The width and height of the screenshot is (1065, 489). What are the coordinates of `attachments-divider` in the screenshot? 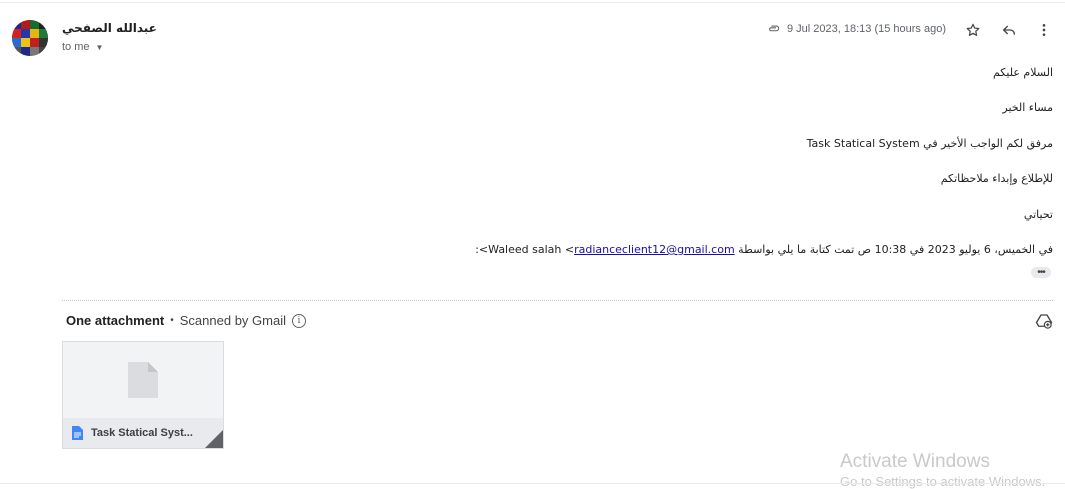 It's located at (557, 300).